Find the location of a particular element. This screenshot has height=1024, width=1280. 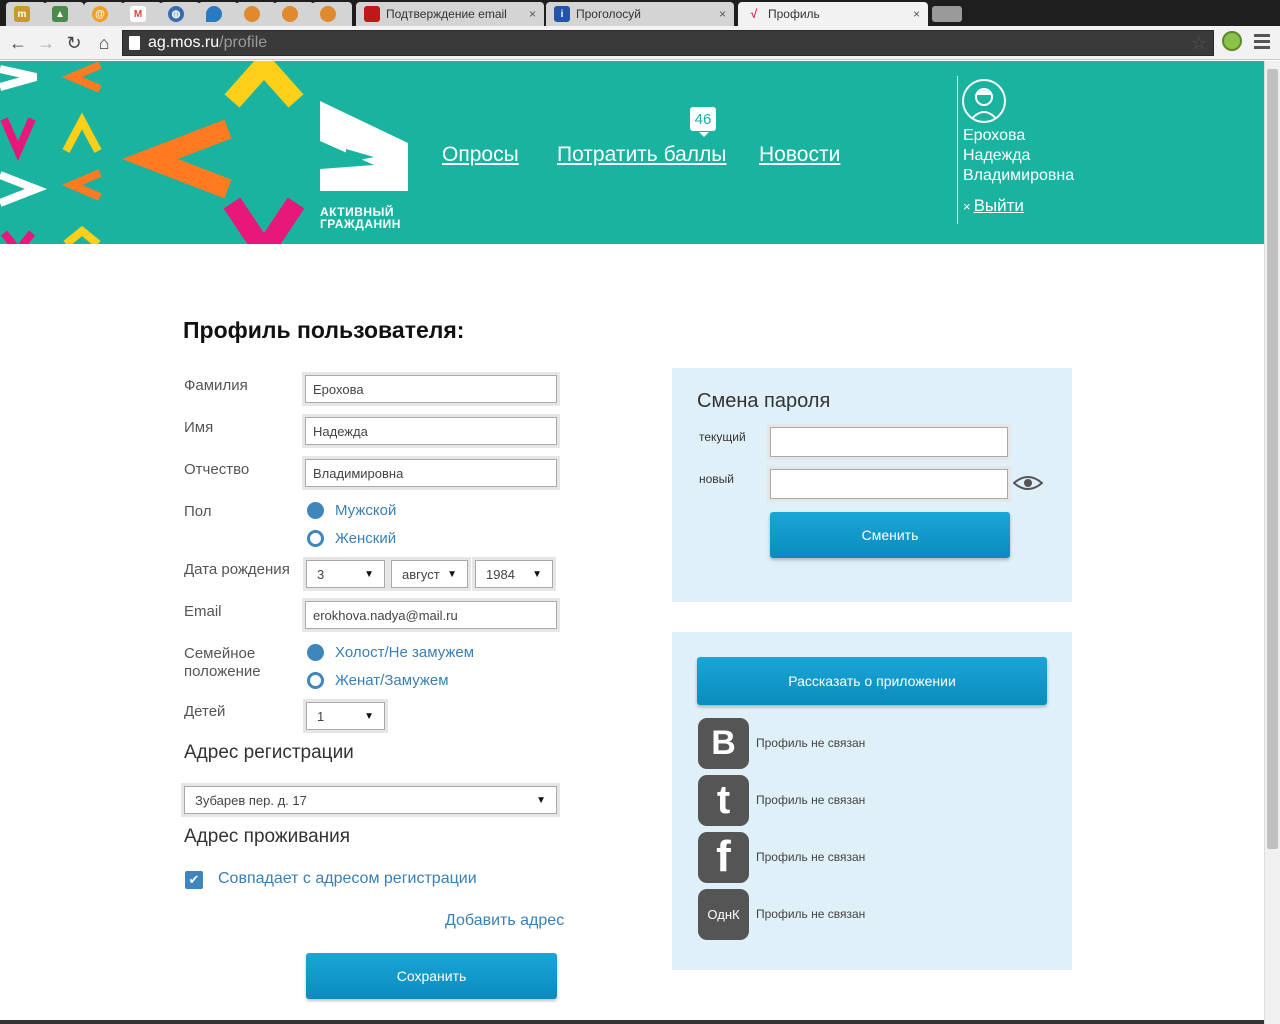

tab-pinned-2: ▲ is located at coordinates (64, 14).